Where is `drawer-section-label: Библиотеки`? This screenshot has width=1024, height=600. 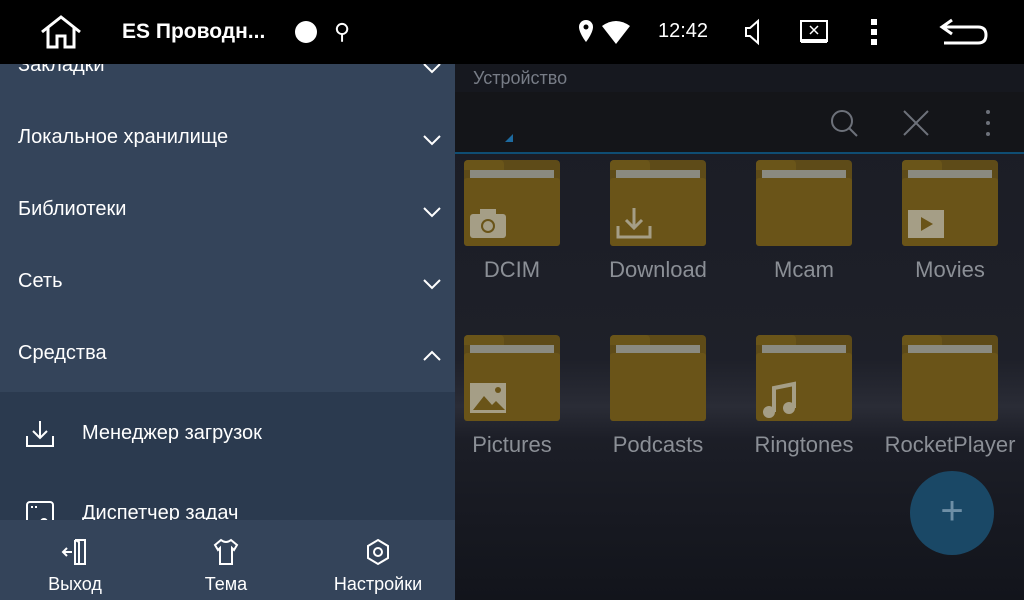
drawer-section-label: Библиотеки is located at coordinates (72, 209).